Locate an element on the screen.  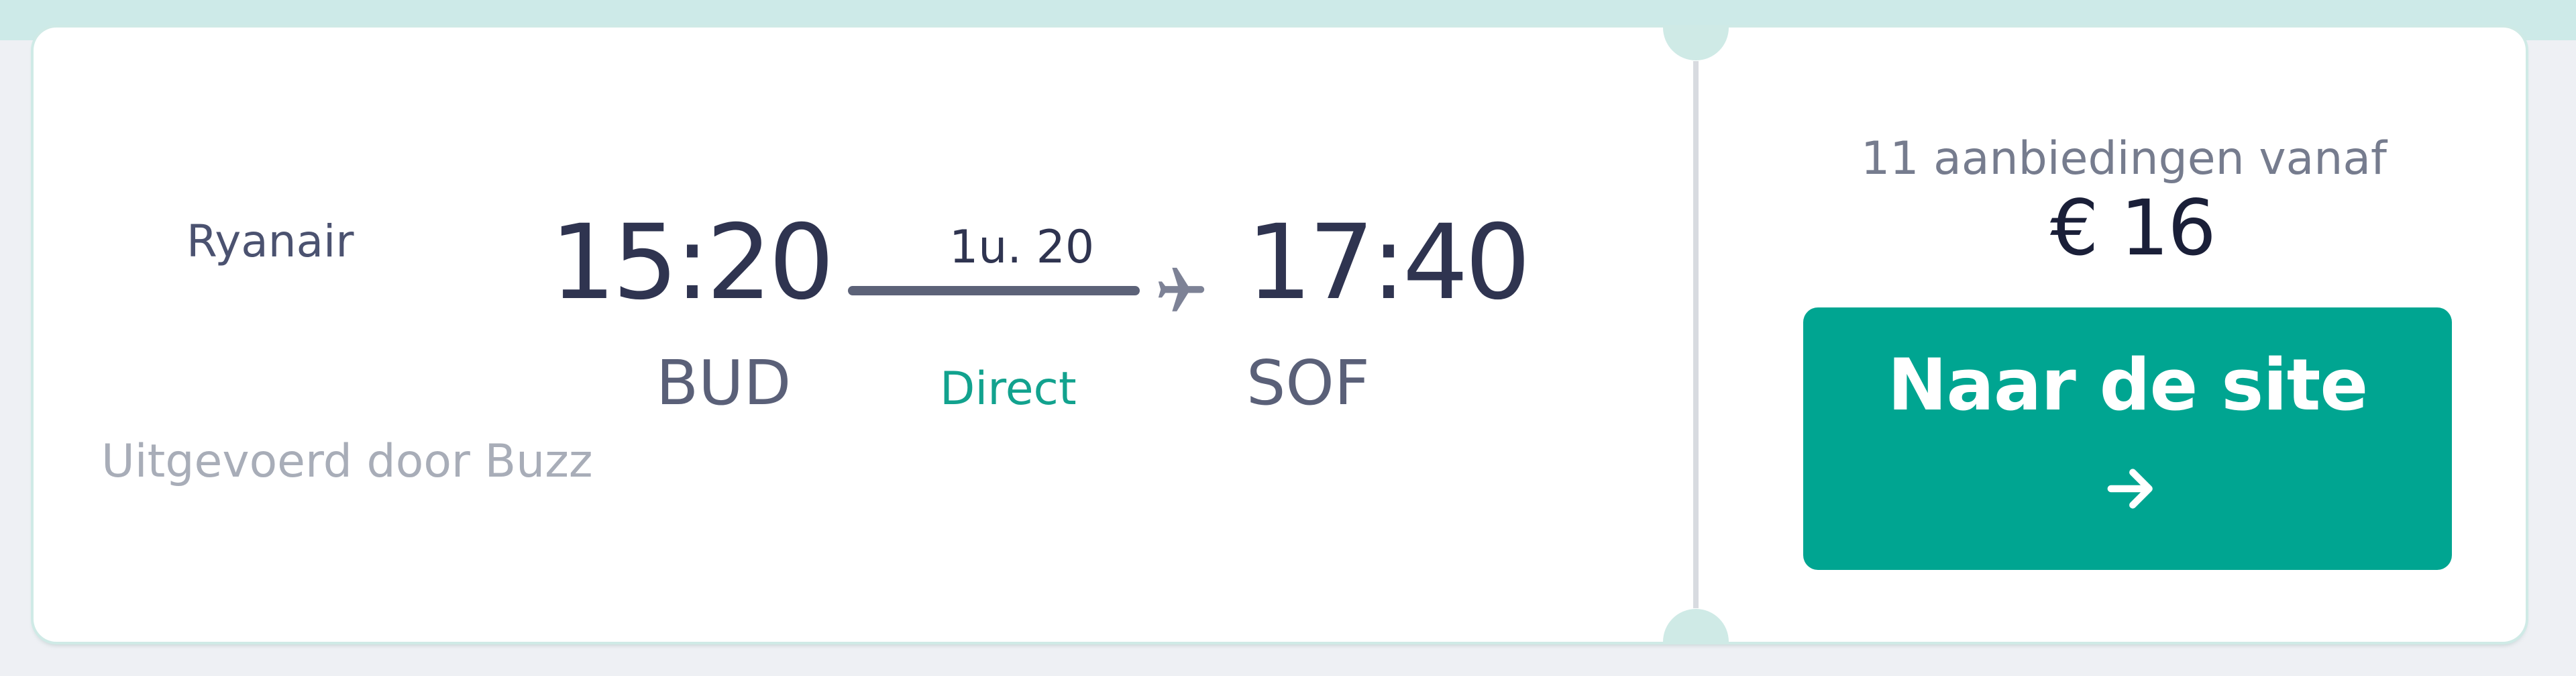
ticket-notch-top is located at coordinates (1696, 44).